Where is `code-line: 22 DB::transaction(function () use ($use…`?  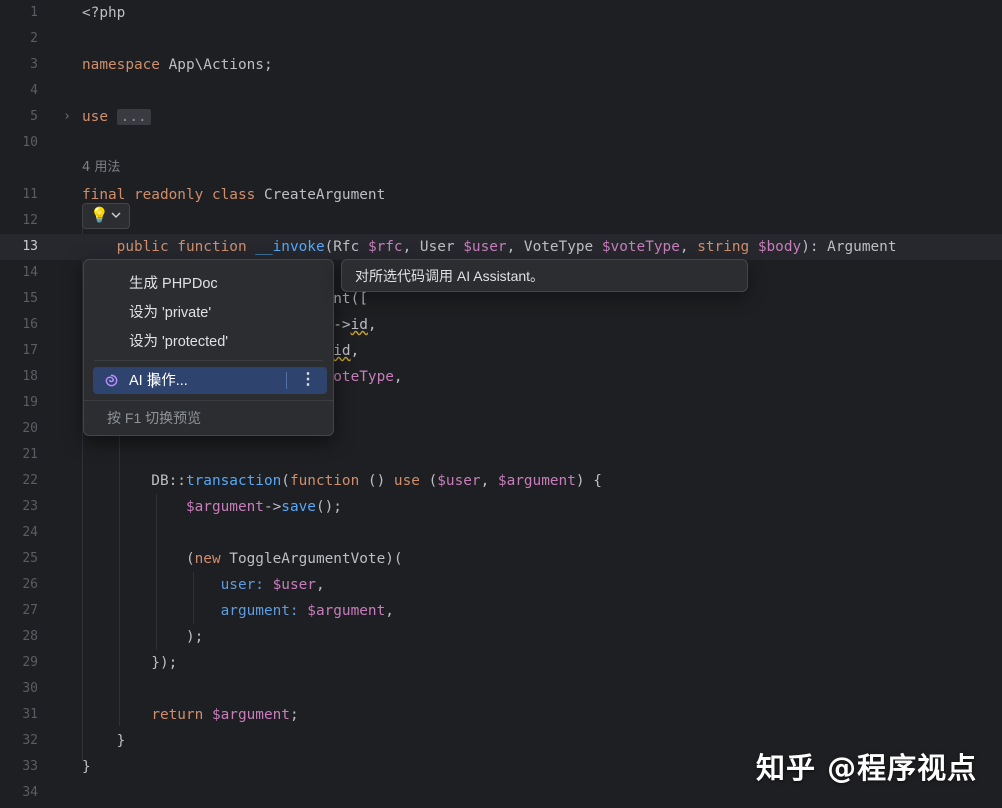
code-line: 22 DB::transaction(function () use ($use… is located at coordinates (501, 481).